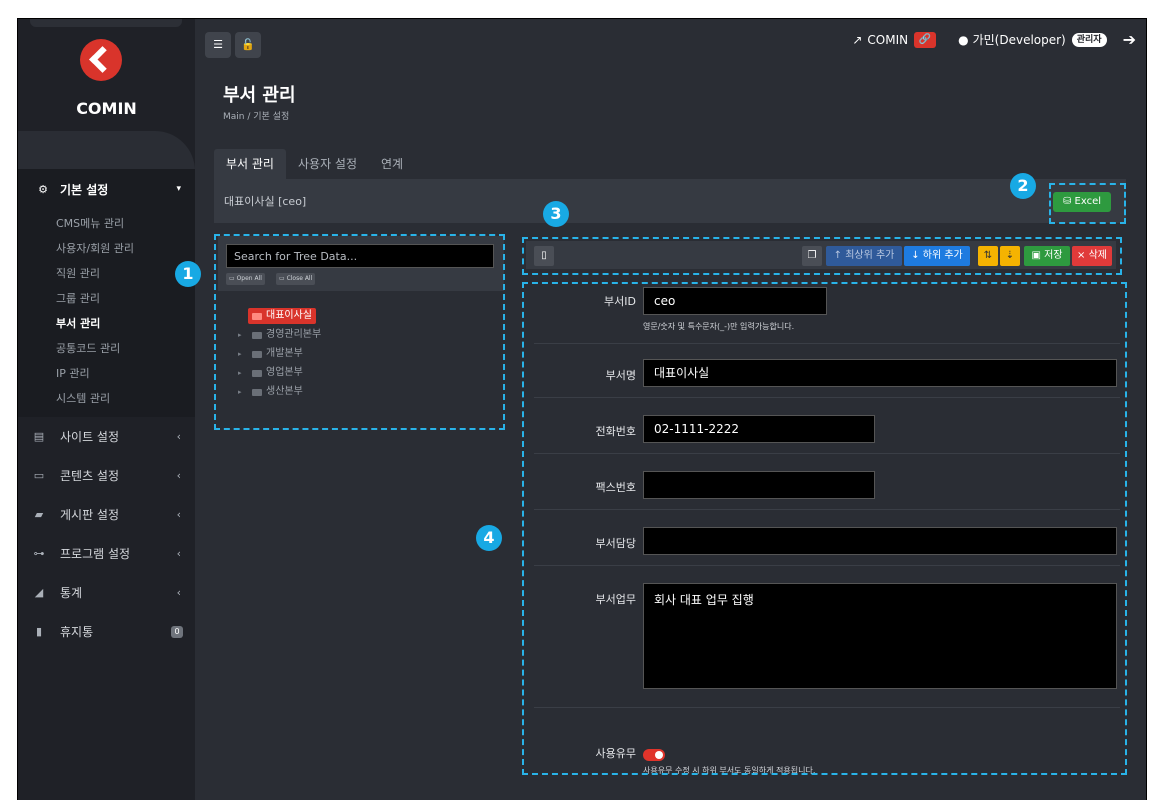 The height and width of the screenshot is (800, 1164). Describe the element at coordinates (1083, 255) in the screenshot. I see `close-icon: ×` at that location.